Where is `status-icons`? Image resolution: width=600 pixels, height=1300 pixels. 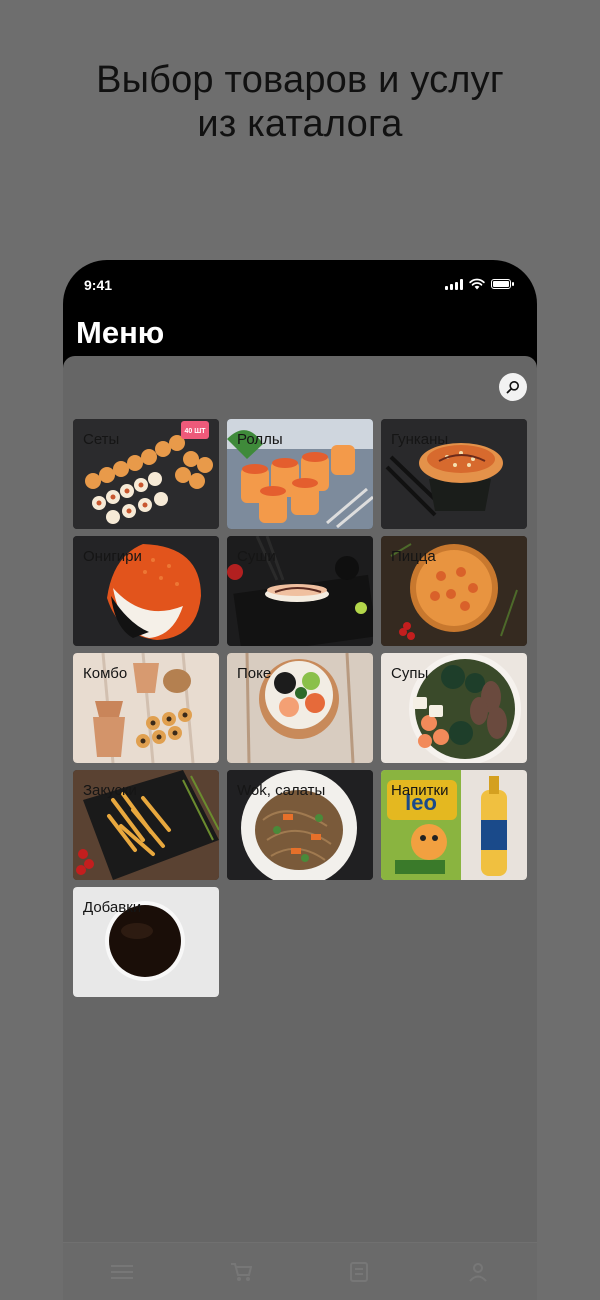 status-icons is located at coordinates (479, 284).